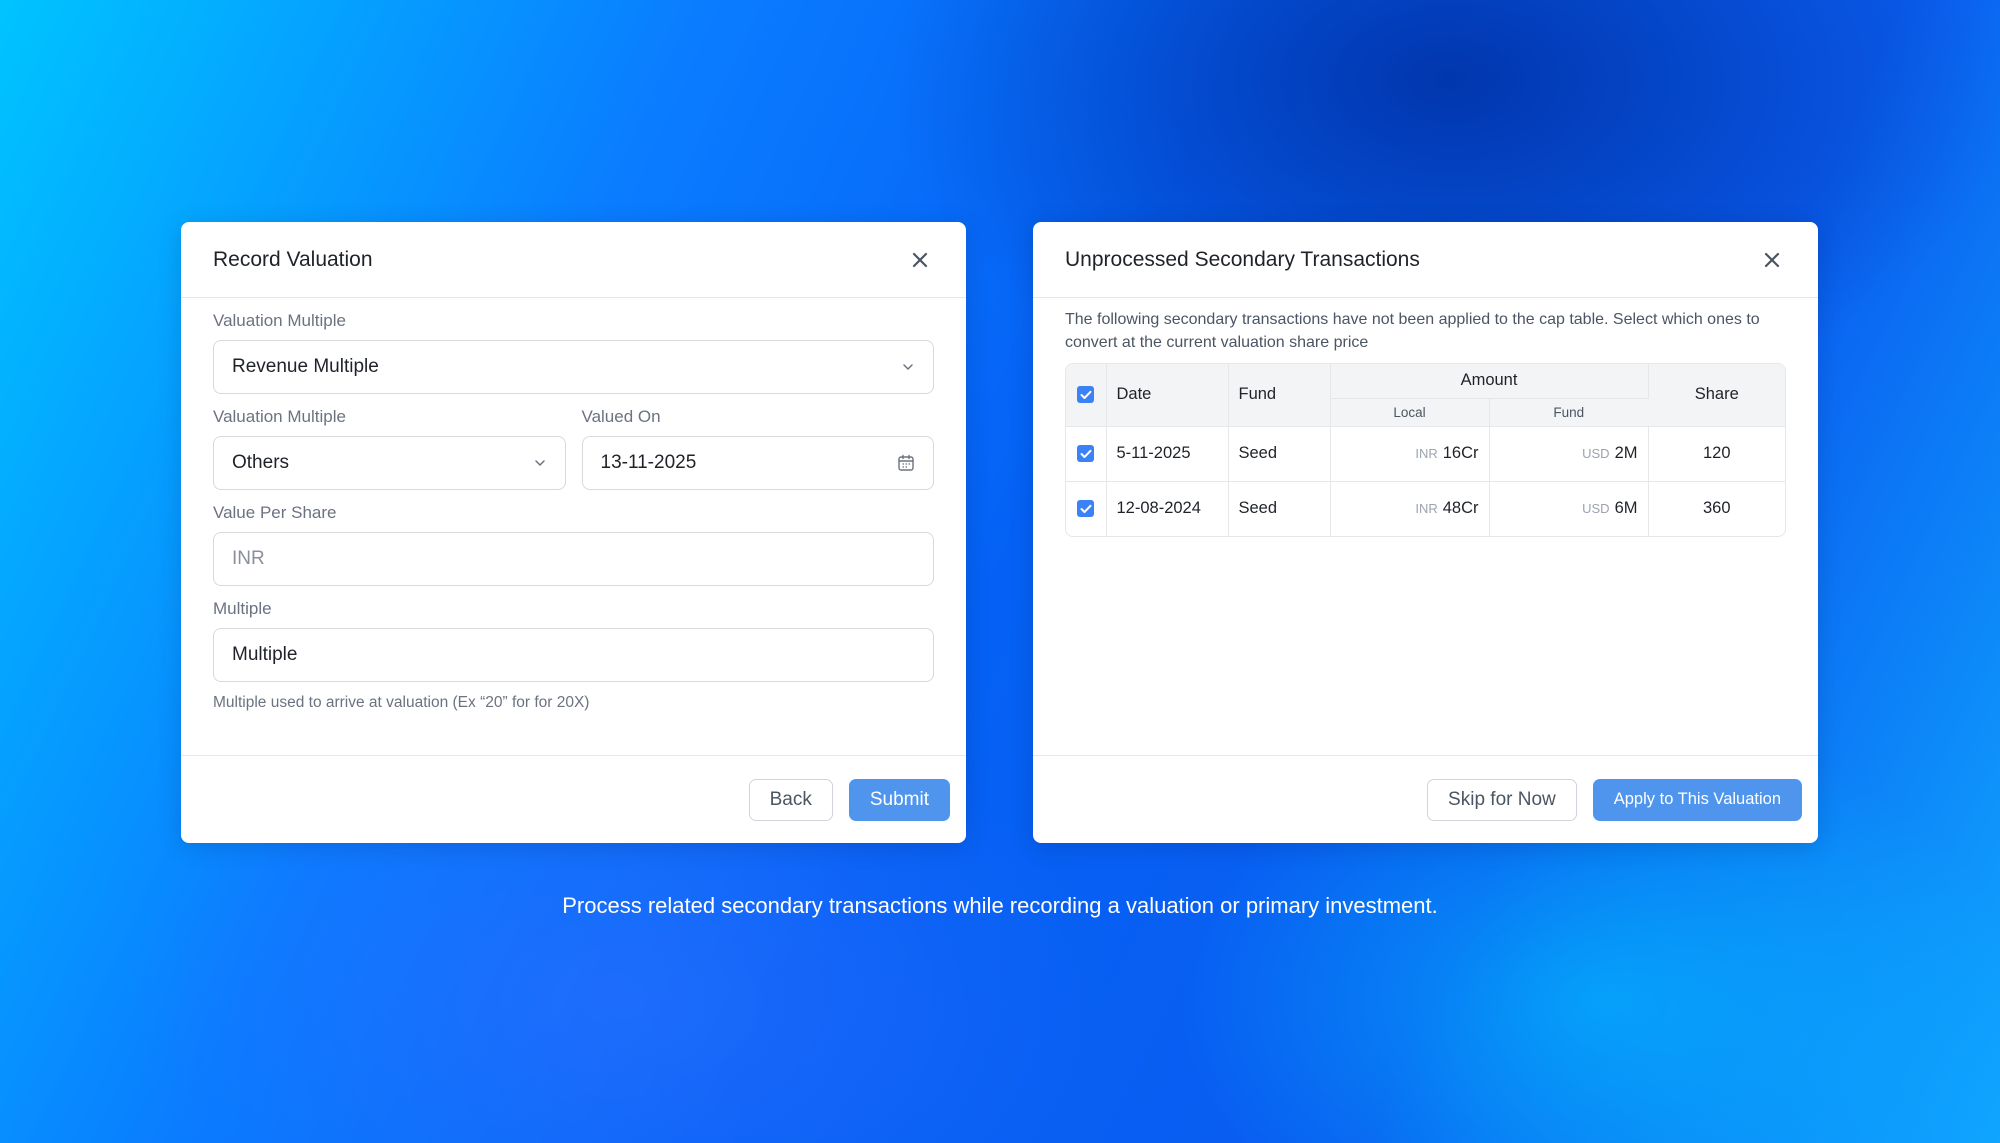 This screenshot has width=2000, height=1143. Describe the element at coordinates (242, 608) in the screenshot. I see `field-label: Multiple` at that location.